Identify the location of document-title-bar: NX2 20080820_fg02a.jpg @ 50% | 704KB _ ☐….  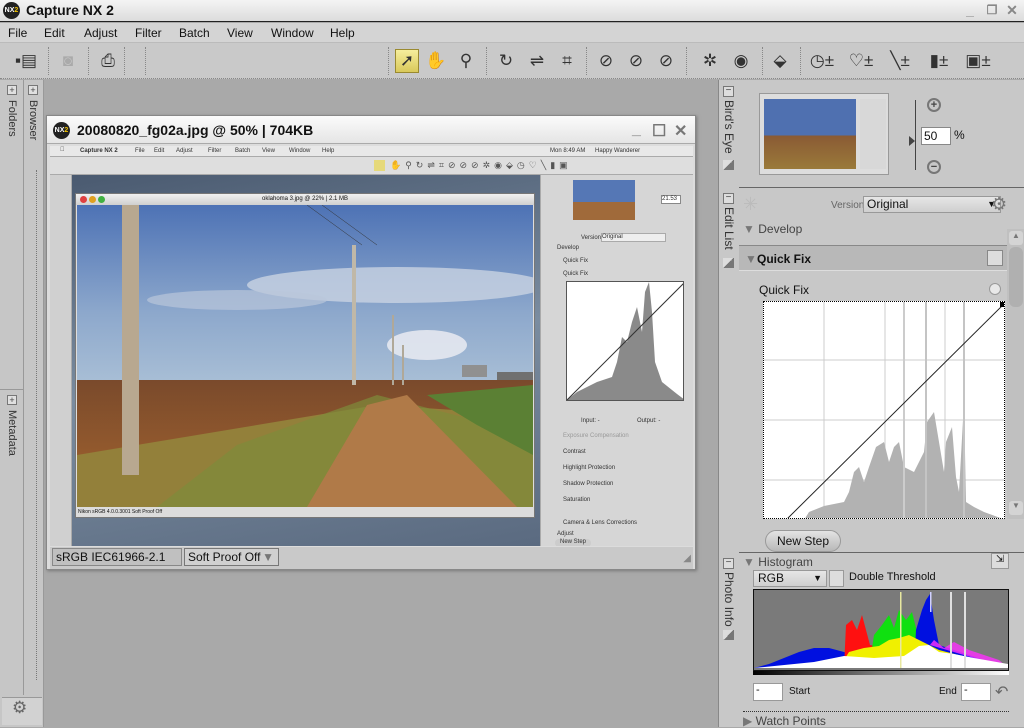
(371, 130).